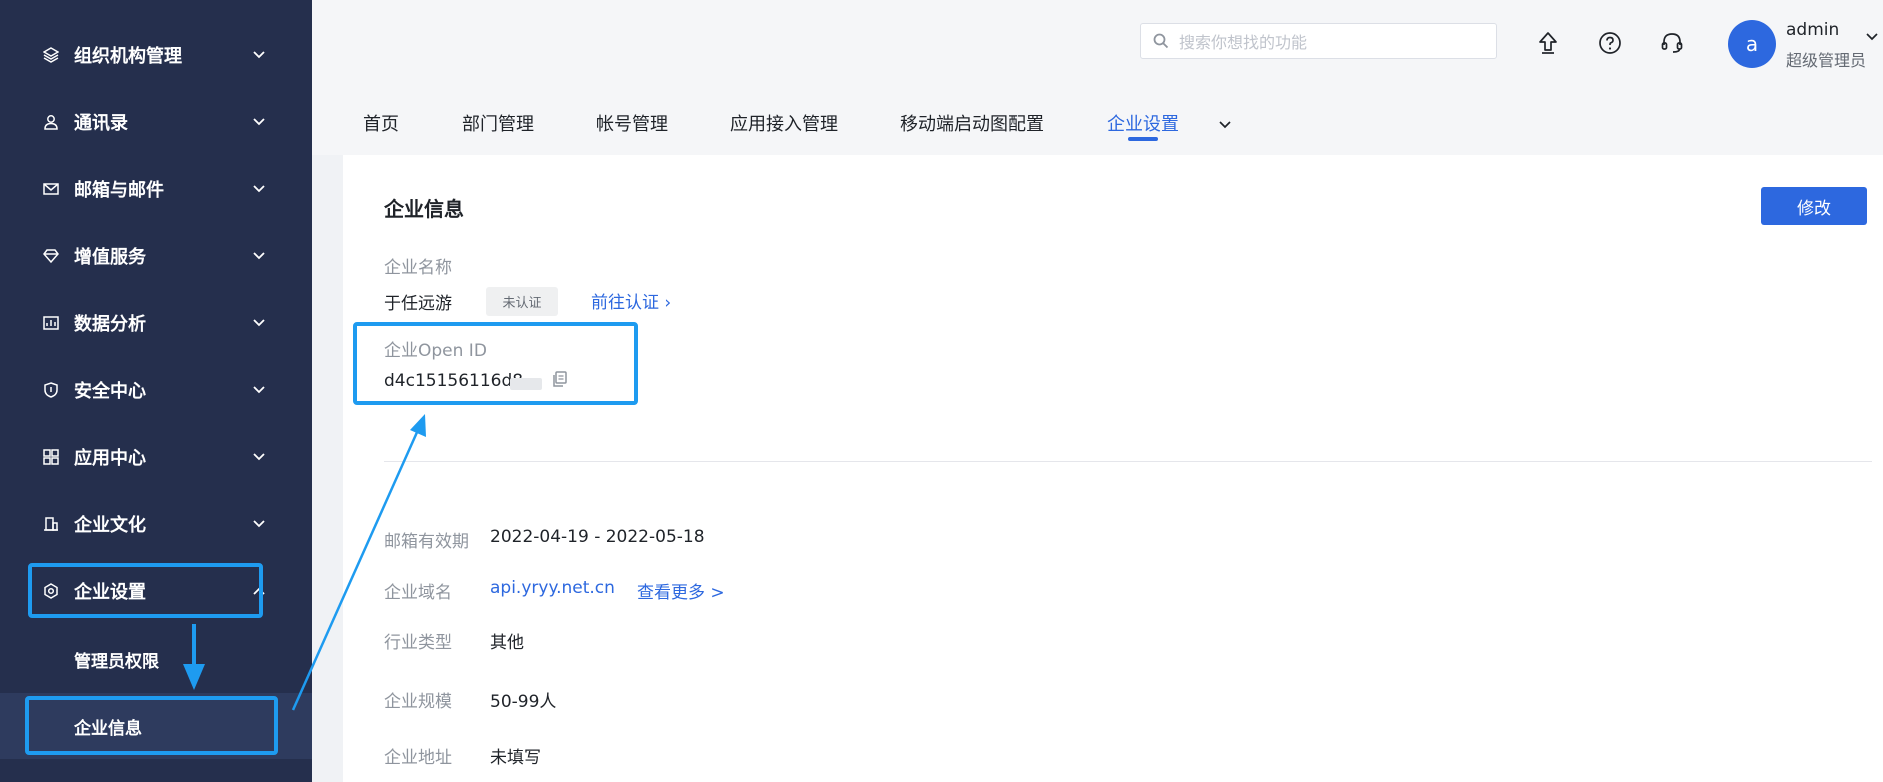 The height and width of the screenshot is (782, 1883). What do you see at coordinates (194, 657) in the screenshot?
I see `arrow-down-annotation` at bounding box center [194, 657].